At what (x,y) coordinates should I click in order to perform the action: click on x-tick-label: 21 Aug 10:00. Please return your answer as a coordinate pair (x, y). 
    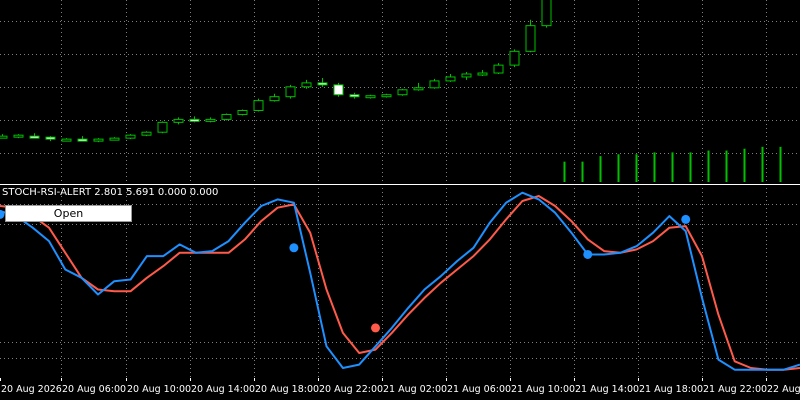
    Looking at the image, I should click on (543, 389).